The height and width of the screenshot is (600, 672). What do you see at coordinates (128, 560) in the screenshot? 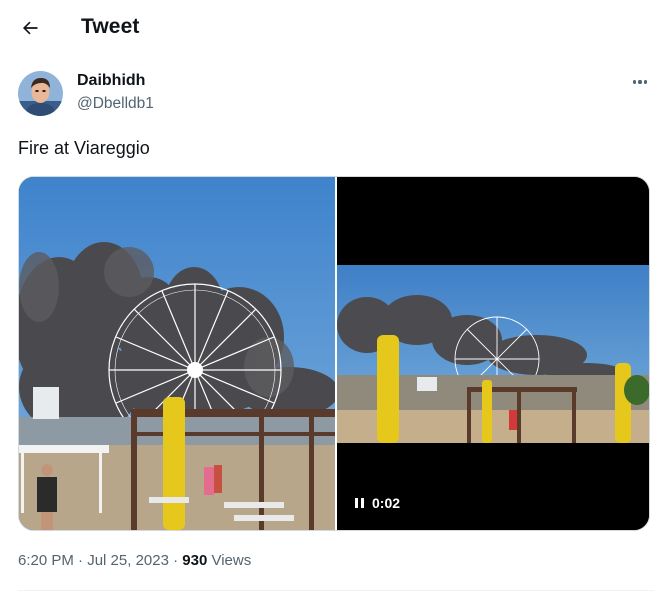
I see `tweet-date: Jul 25, 2023` at bounding box center [128, 560].